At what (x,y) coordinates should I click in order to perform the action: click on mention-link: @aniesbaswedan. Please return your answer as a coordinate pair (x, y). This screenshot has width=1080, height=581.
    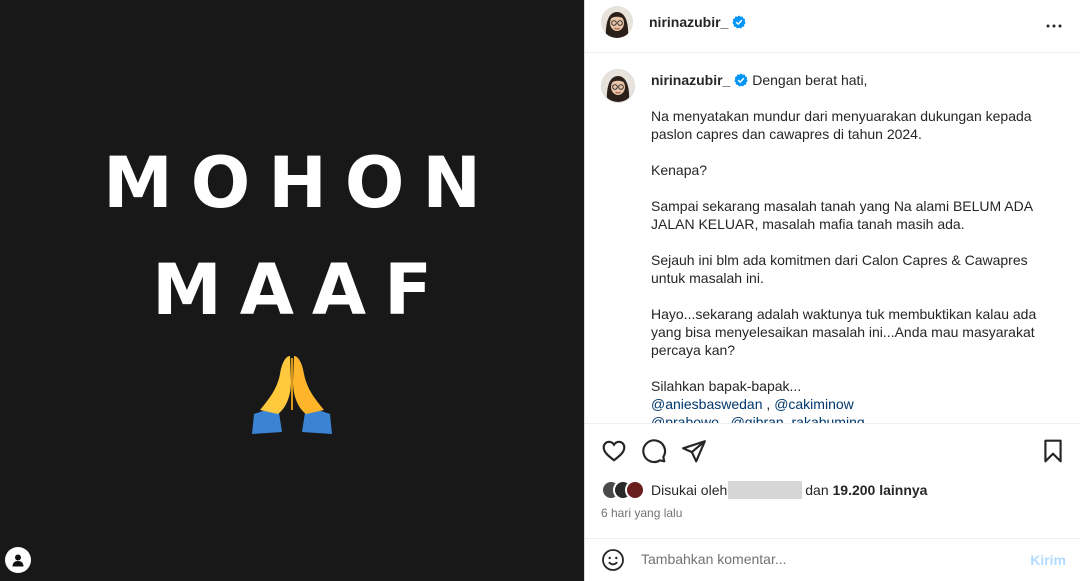
    Looking at the image, I should click on (707, 404).